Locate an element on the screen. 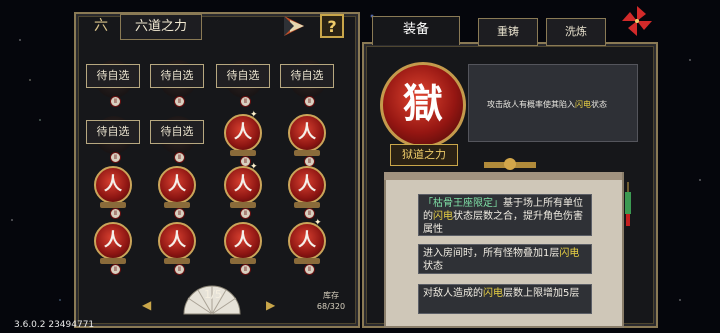 The width and height of the screenshot is (720, 333). pinwheel-icon is located at coordinates (637, 21).